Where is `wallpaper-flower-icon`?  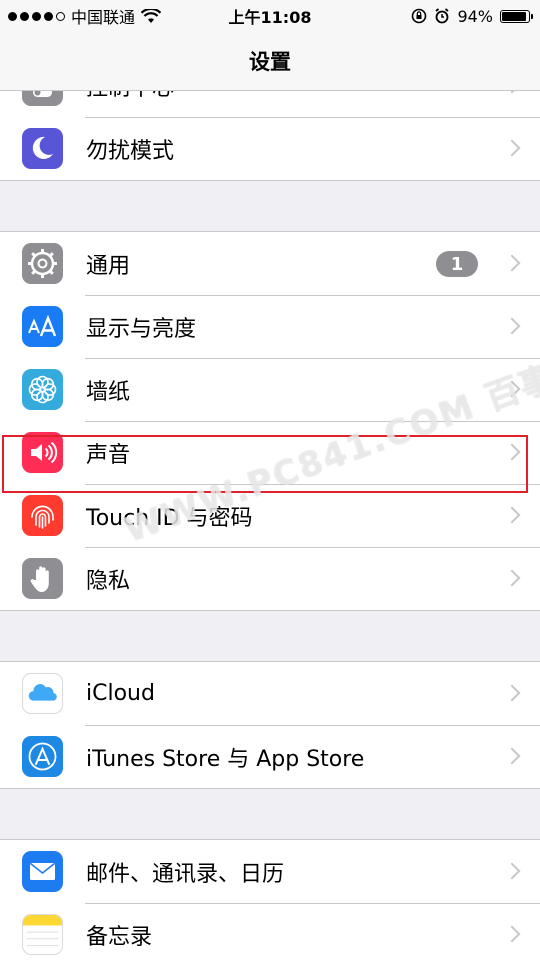 wallpaper-flower-icon is located at coordinates (42, 389).